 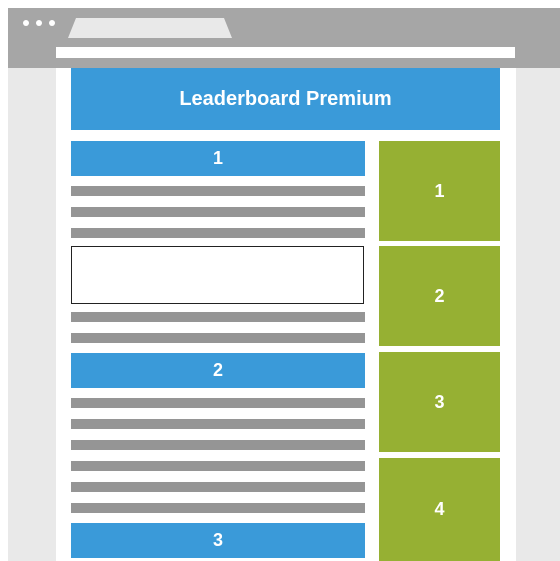 What do you see at coordinates (150, 28) in the screenshot?
I see `browser-tab` at bounding box center [150, 28].